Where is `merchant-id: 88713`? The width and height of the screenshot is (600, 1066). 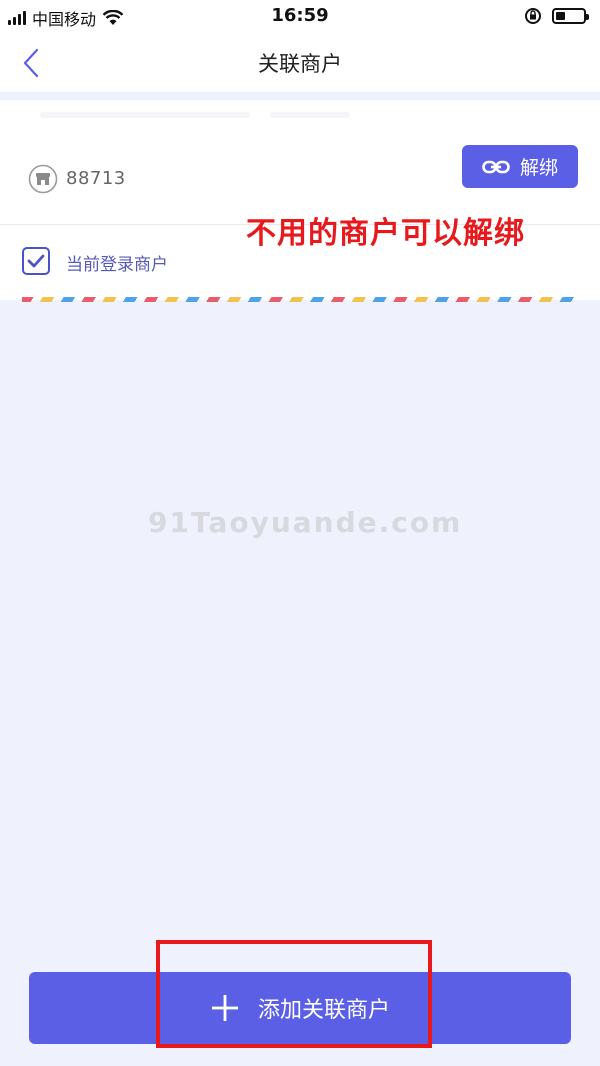 merchant-id: 88713 is located at coordinates (96, 178).